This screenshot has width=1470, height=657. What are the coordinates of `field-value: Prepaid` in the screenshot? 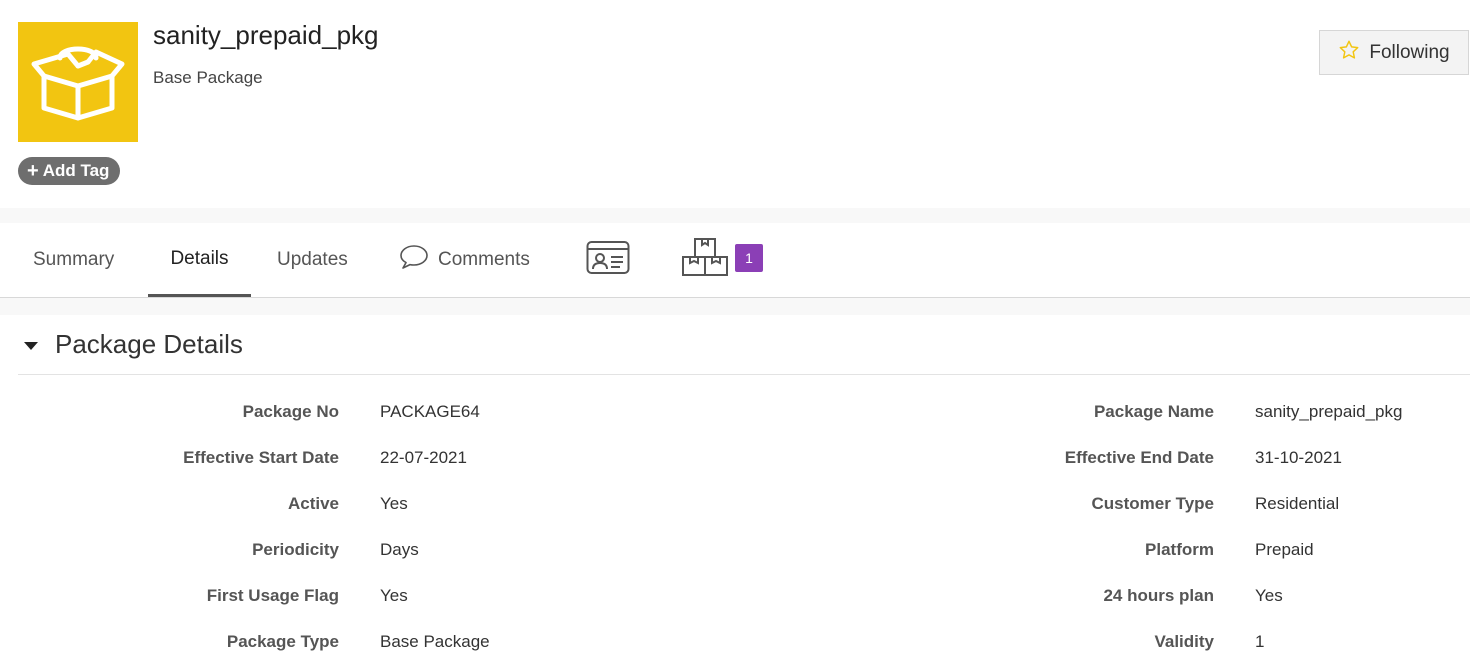 It's located at (1284, 549).